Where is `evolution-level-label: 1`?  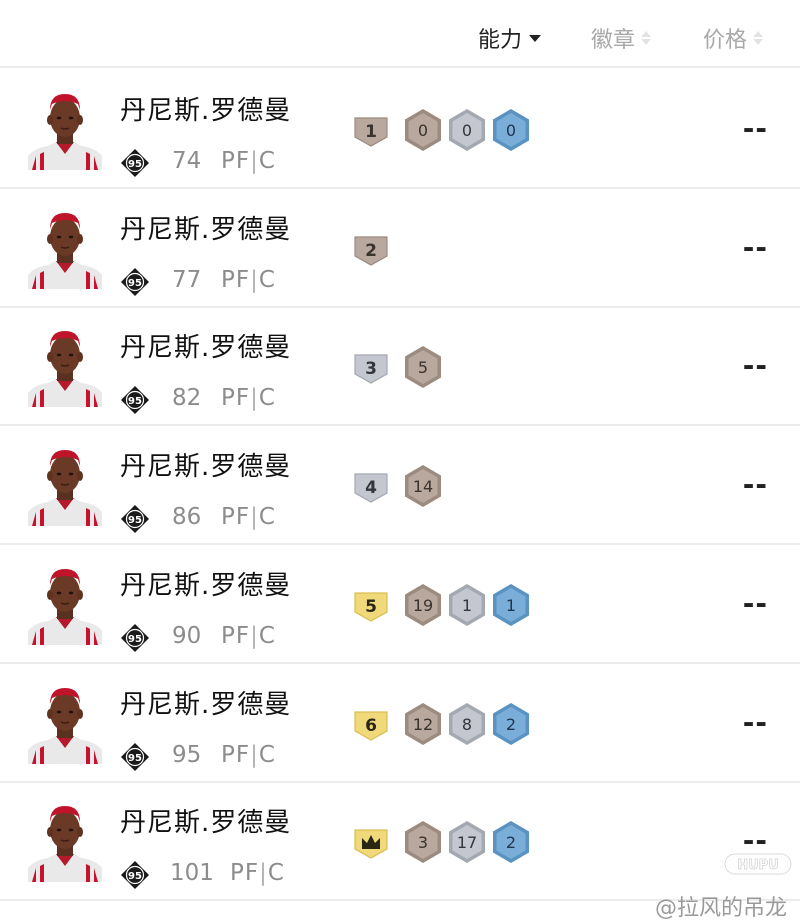
evolution-level-label: 1 is located at coordinates (371, 132).